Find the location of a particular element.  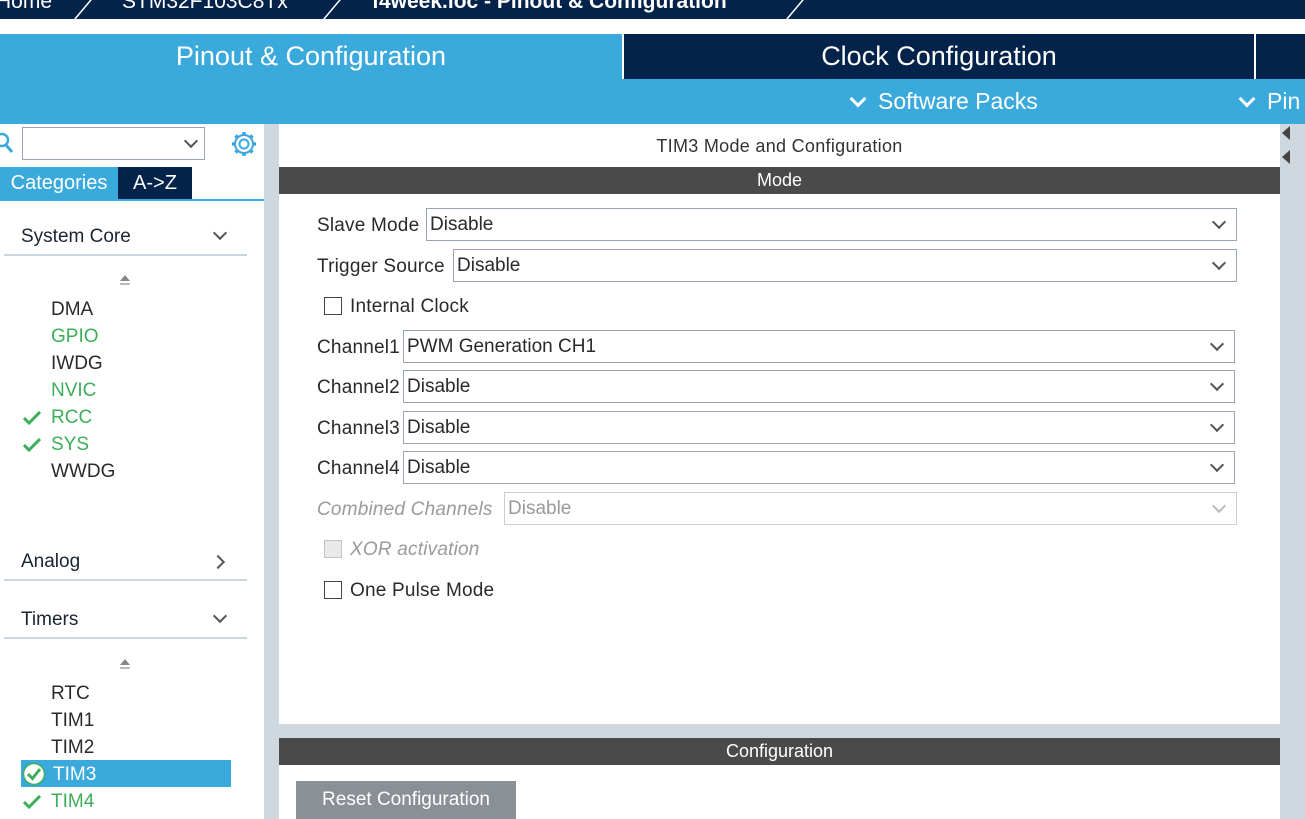

list-item-iwdg: IWDG is located at coordinates (77, 364).